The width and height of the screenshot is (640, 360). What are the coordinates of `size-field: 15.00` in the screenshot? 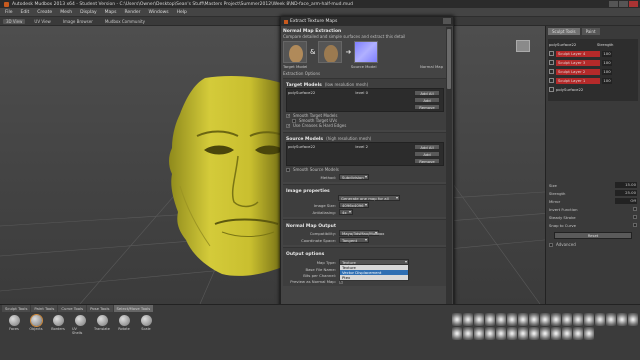 It's located at (626, 185).